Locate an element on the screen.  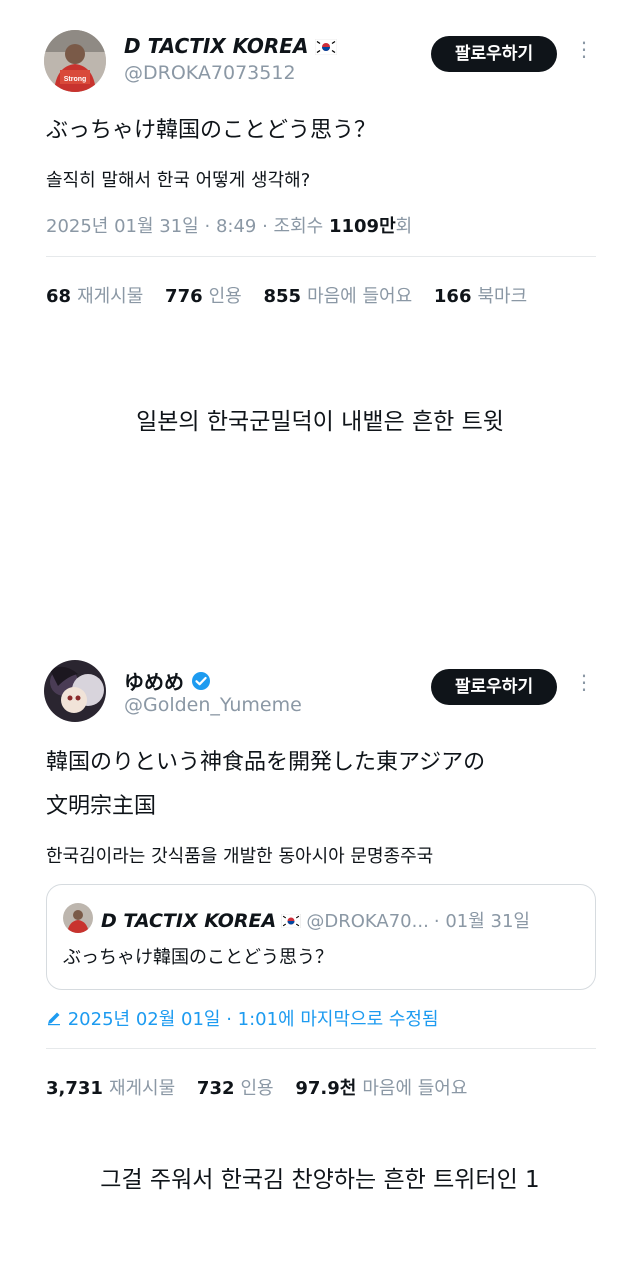
quoted-text: ぶっちゃけ韓国のことどう思う？ is located at coordinates (198, 957).